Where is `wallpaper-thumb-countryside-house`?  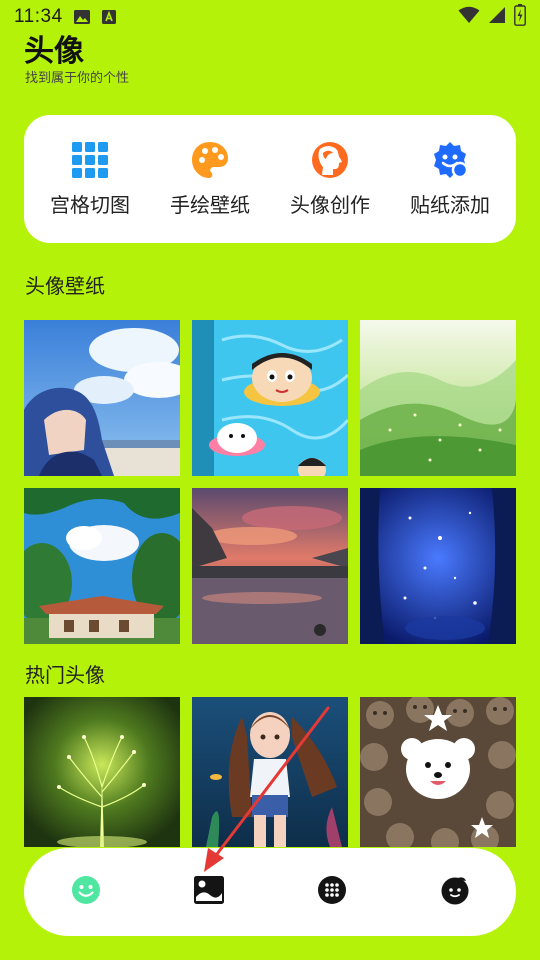 wallpaper-thumb-countryside-house is located at coordinates (102, 566).